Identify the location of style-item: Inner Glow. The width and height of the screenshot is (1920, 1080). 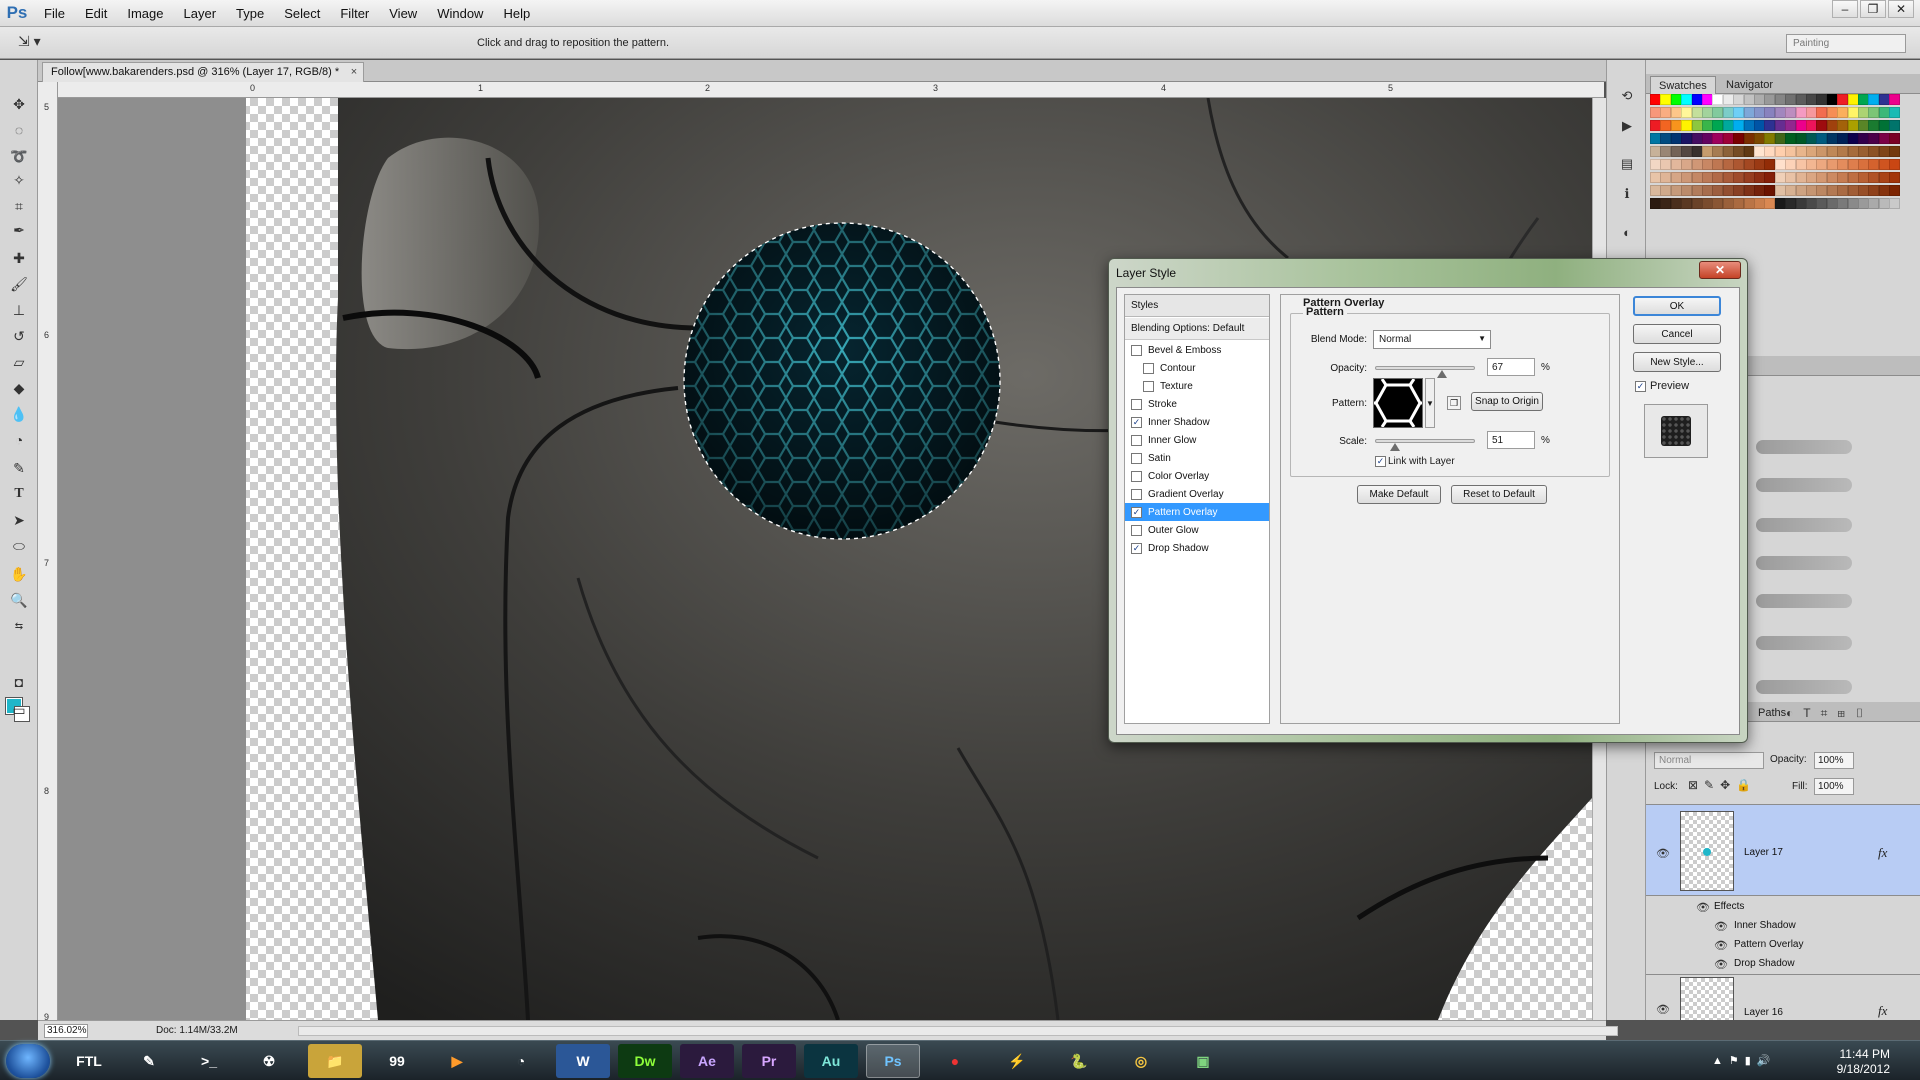
(1197, 440).